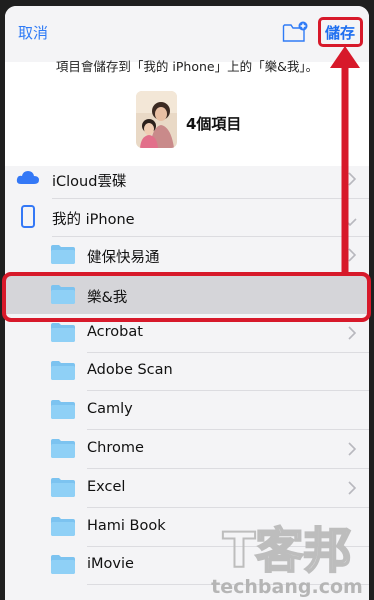  Describe the element at coordinates (123, 258) in the screenshot. I see `folder-item-label: 健保快易通` at that location.